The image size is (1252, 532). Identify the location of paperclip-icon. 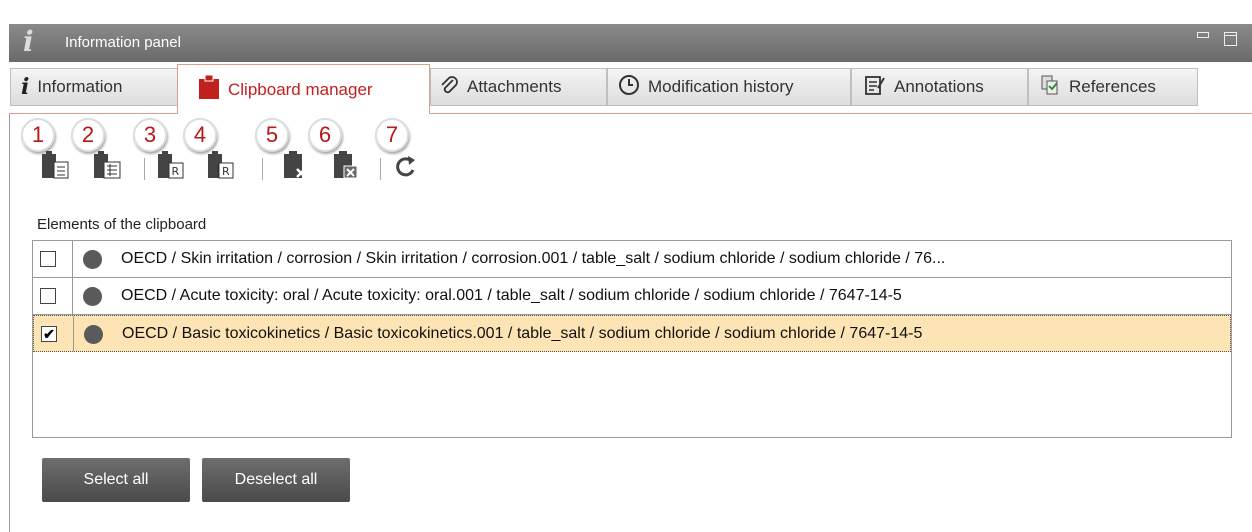
(449, 87).